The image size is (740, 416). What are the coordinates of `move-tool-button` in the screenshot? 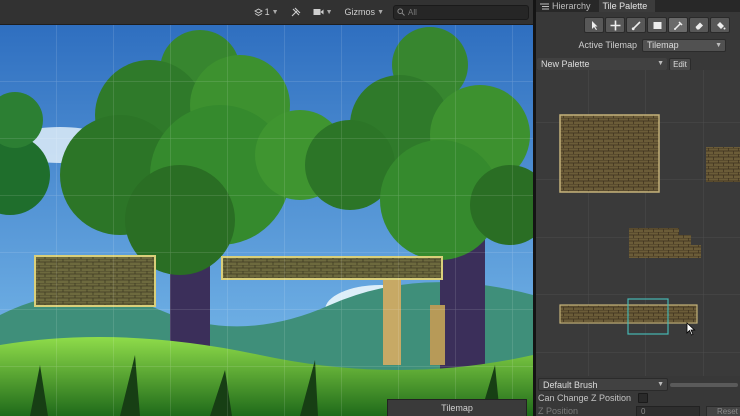 It's located at (615, 25).